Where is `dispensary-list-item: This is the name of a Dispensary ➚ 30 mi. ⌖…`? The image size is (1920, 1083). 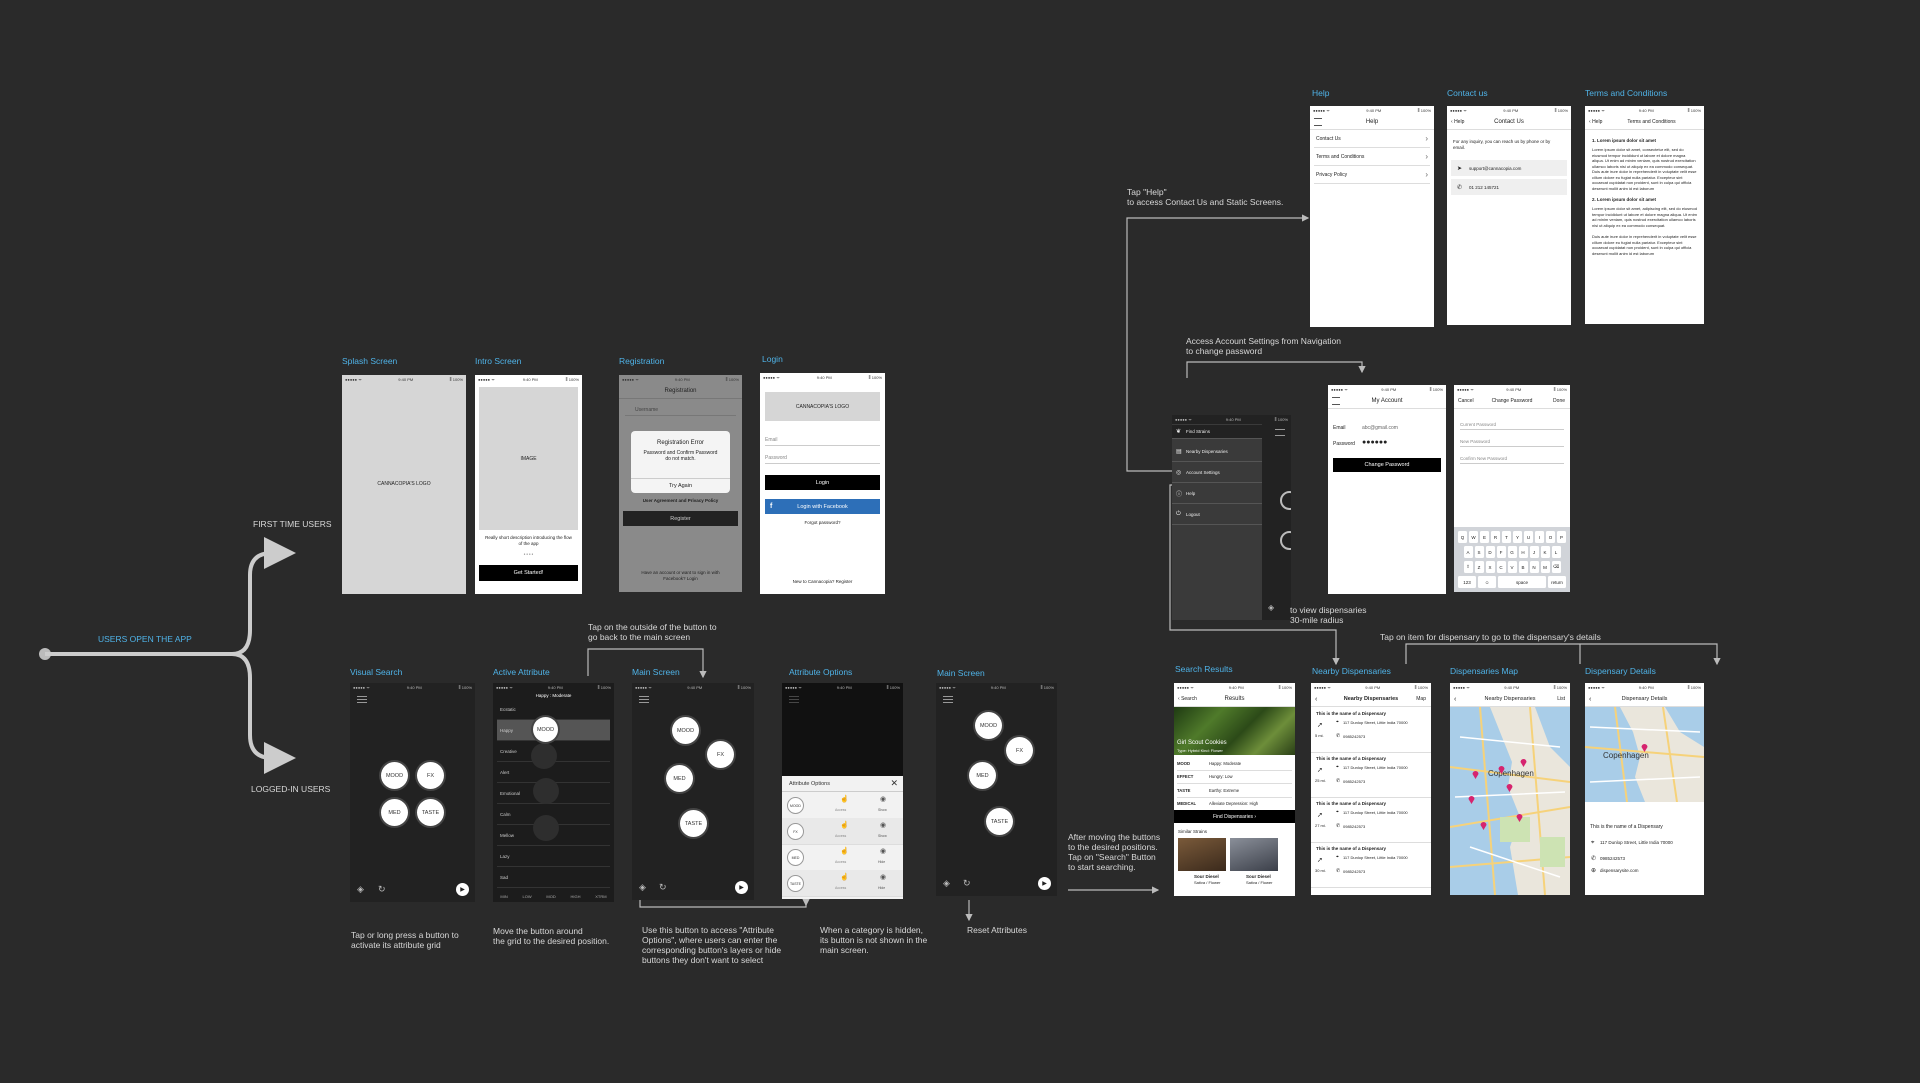
dispensary-list-item: This is the name of a Dispensary ➚ 30 mi. ⌖… is located at coordinates (1371, 865).